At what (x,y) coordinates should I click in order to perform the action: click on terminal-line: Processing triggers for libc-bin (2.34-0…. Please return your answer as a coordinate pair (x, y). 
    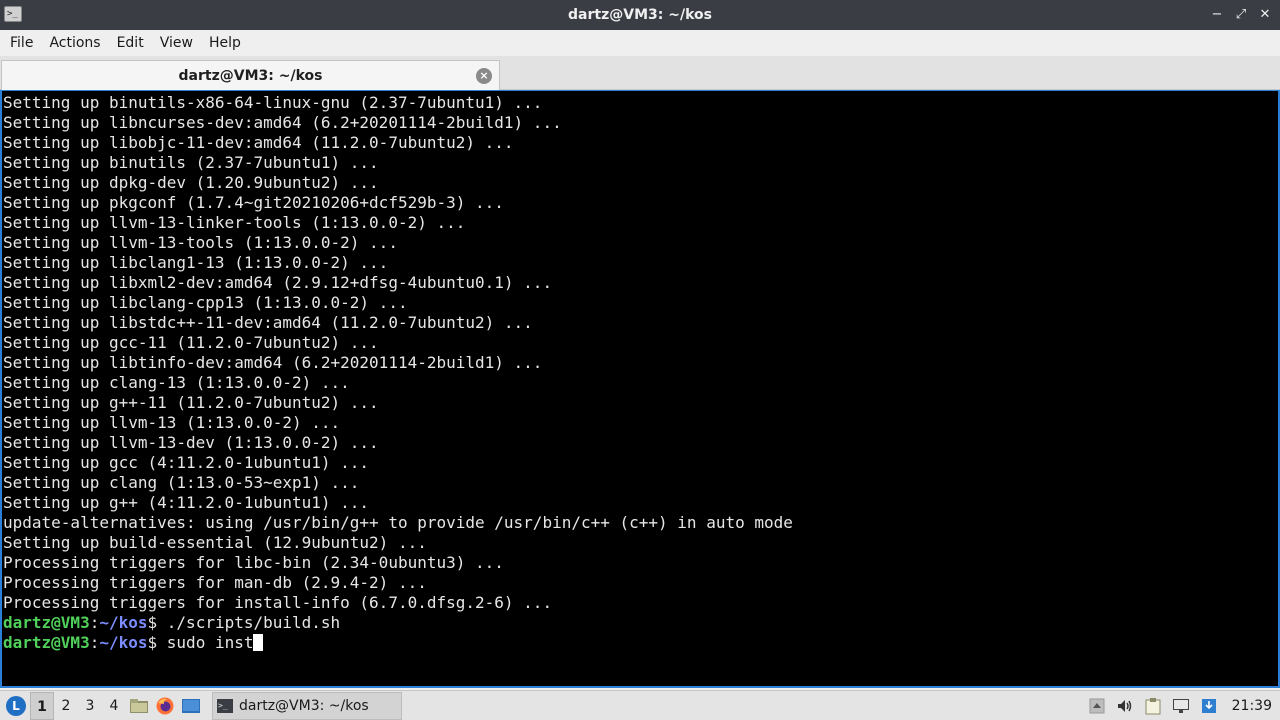
    Looking at the image, I should click on (253, 562).